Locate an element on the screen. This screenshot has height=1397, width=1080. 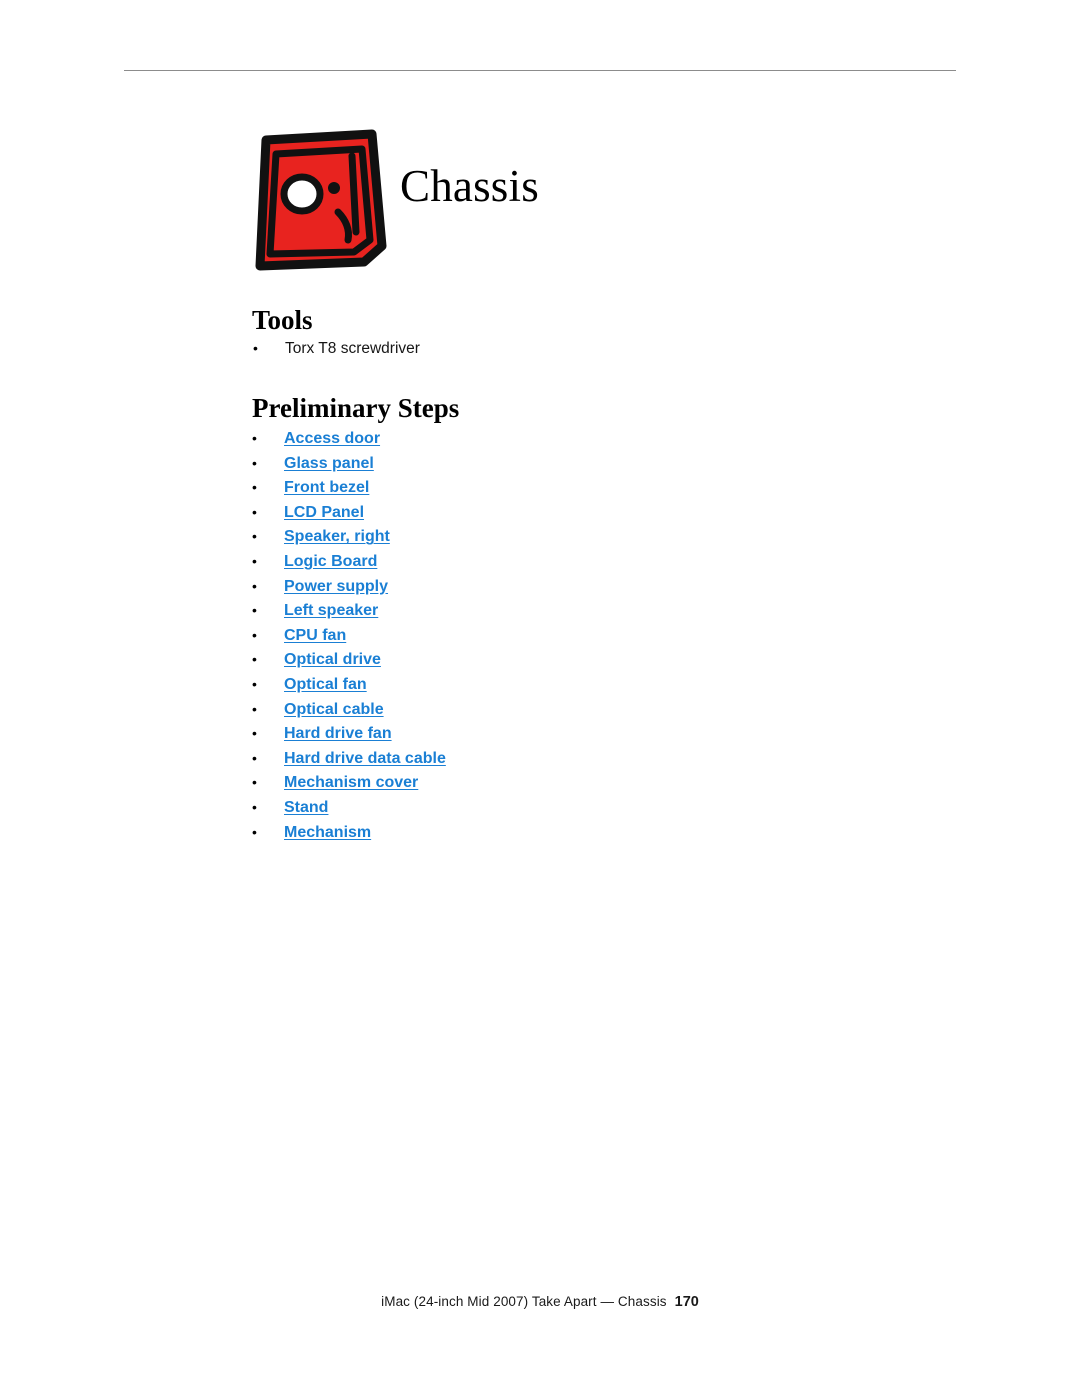
chassis-icon is located at coordinates (320, 199).